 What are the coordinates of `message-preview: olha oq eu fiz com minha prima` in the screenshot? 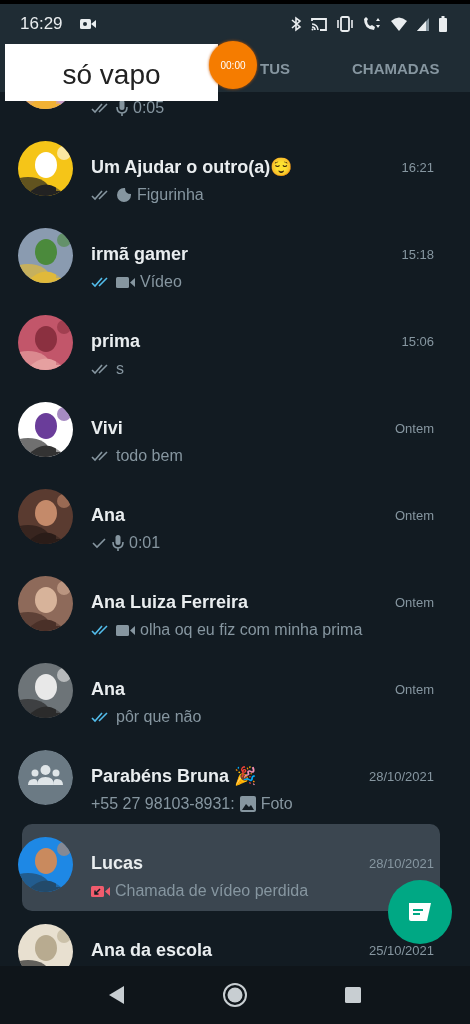 It's located at (251, 630).